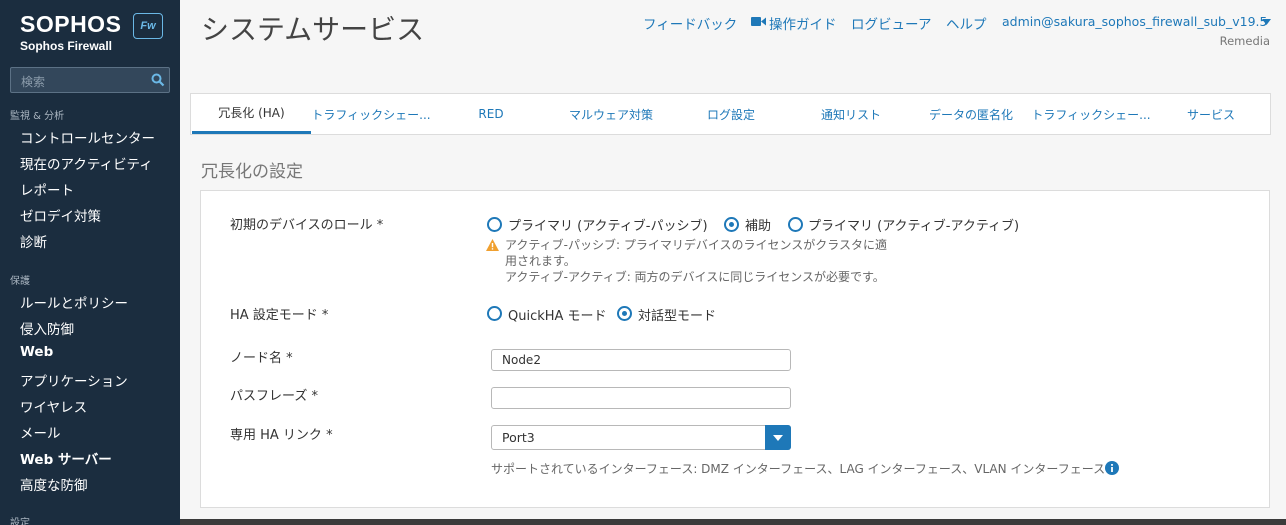  Describe the element at coordinates (1112, 468) in the screenshot. I see `info-icon` at that location.